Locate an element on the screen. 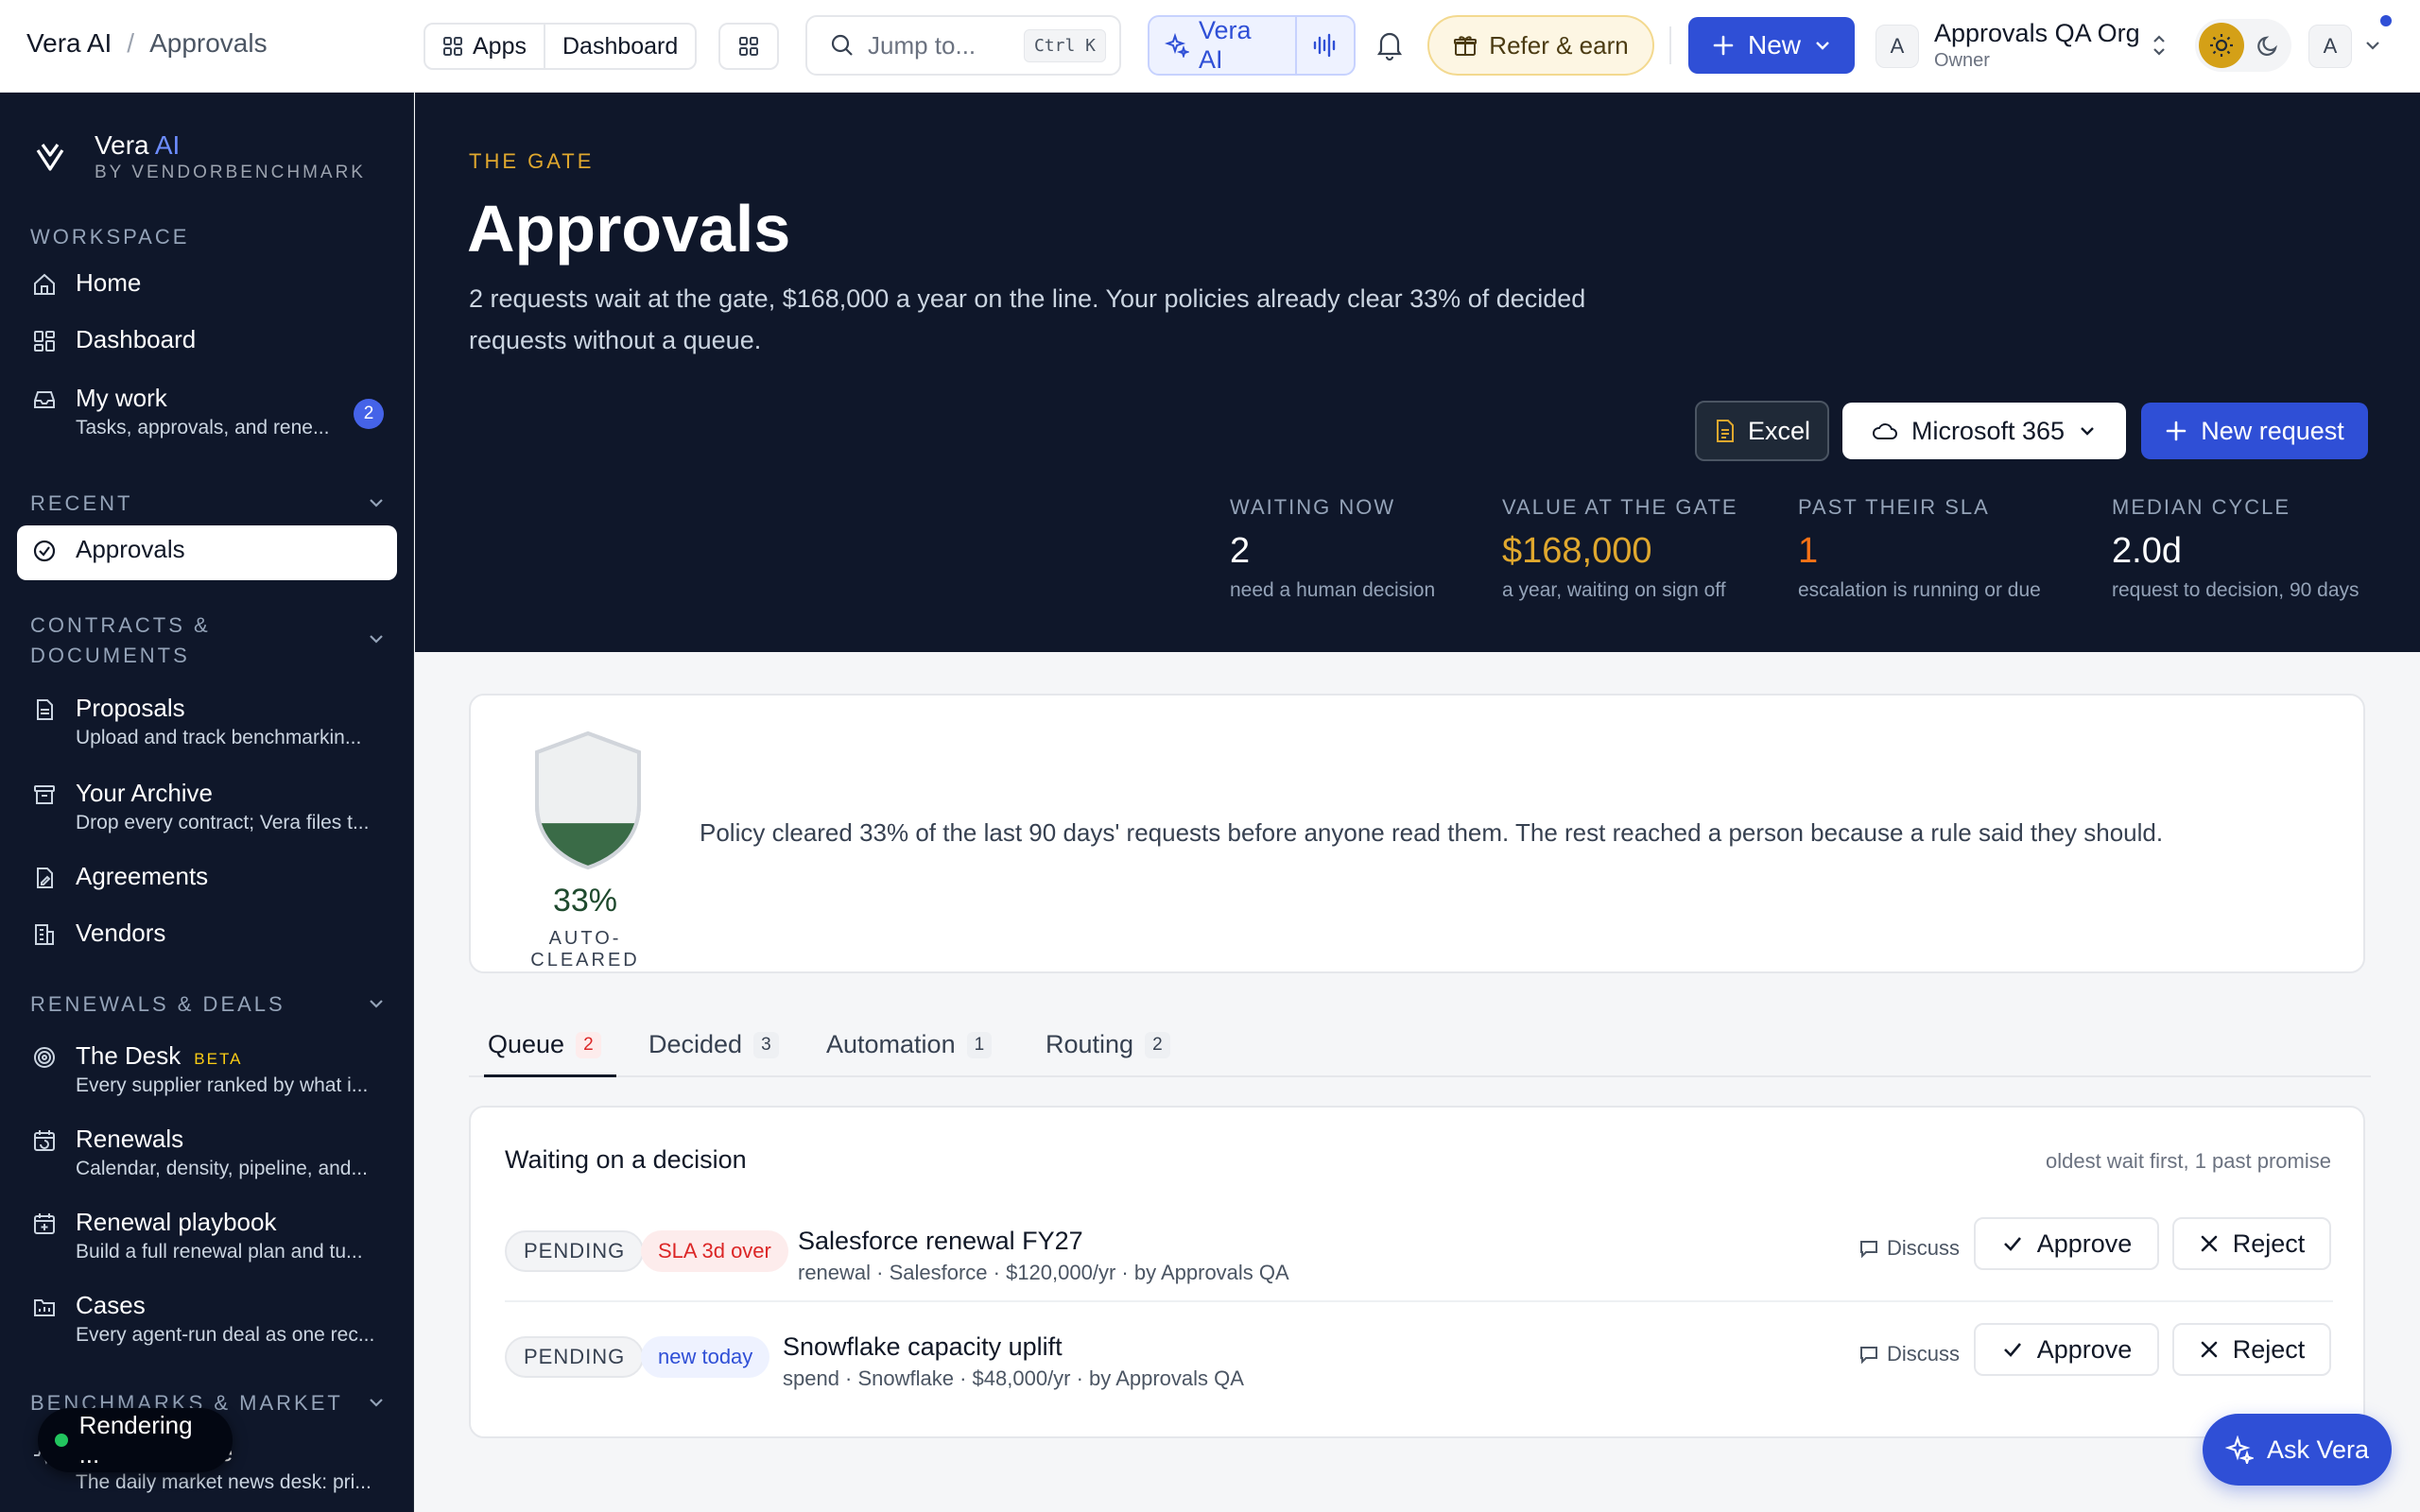 Image resolution: width=2420 pixels, height=1512 pixels. ask-vera-button: Ask Vera is located at coordinates (2297, 1450).